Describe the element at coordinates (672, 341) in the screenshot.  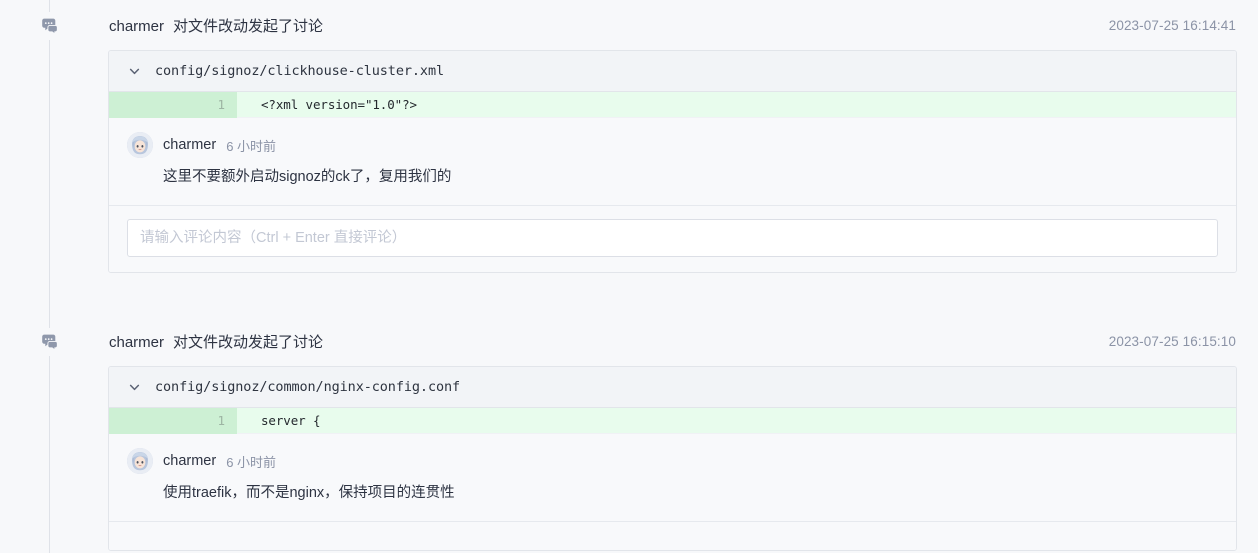
I see `event-header: charmer 对文件改动发起了讨论 2023-07-25 16:15:10` at that location.